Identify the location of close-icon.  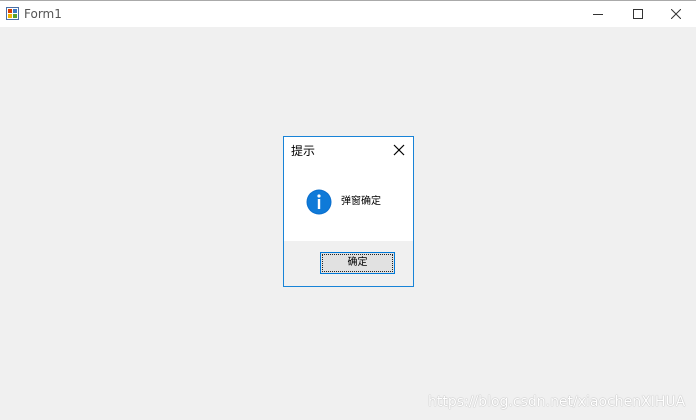
(676, 14).